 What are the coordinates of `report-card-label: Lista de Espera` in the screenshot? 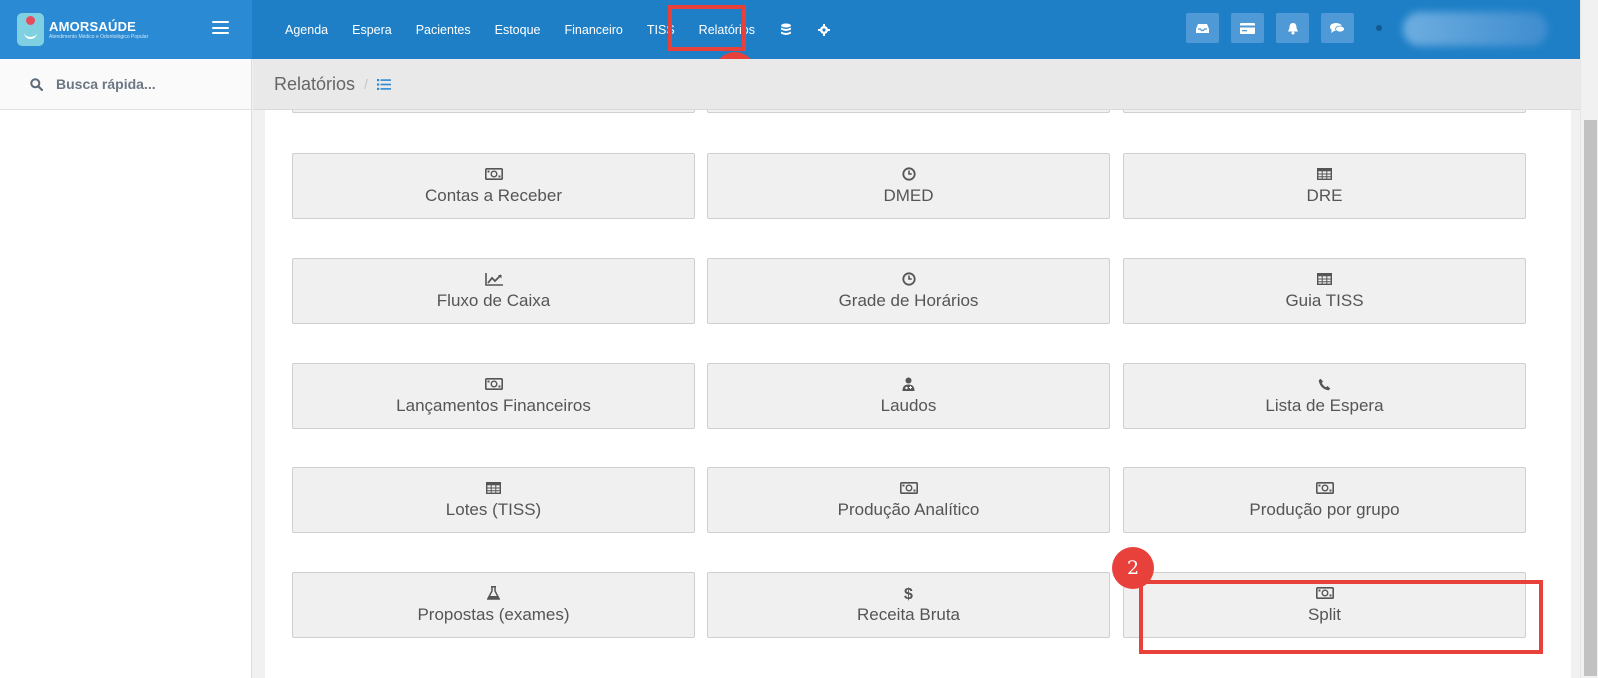 It's located at (1324, 405).